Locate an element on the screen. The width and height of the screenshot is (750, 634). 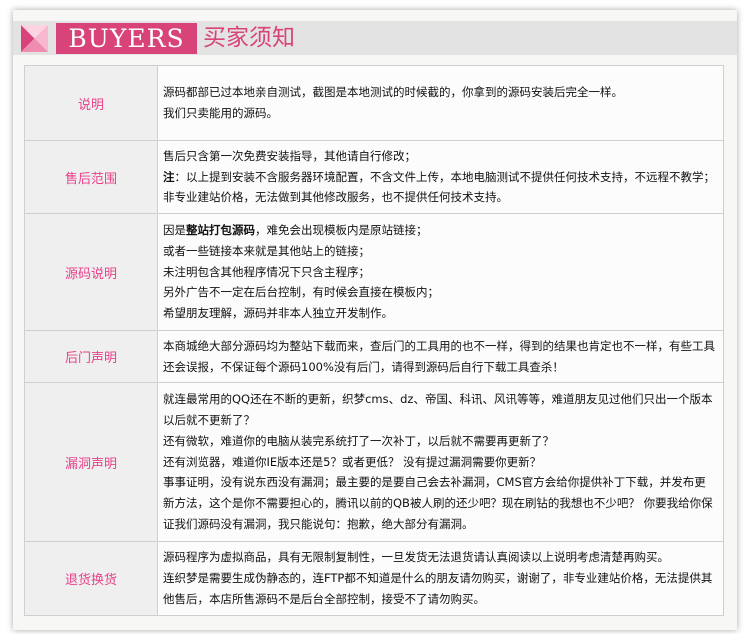
content-line: 因是整站打包源码，难免会出现模板内是原站链接； is located at coordinates (440, 230).